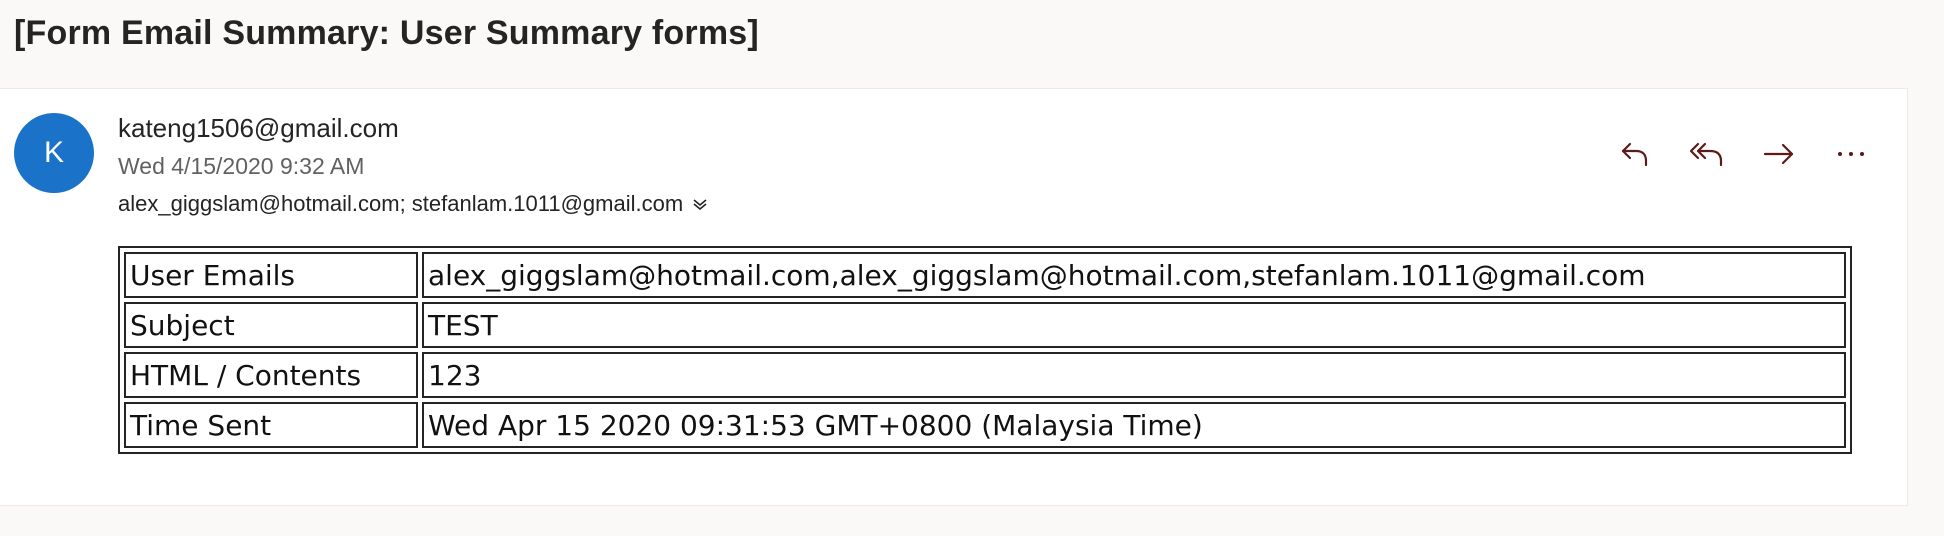 This screenshot has width=1944, height=536. I want to click on reply-button, so click(1635, 154).